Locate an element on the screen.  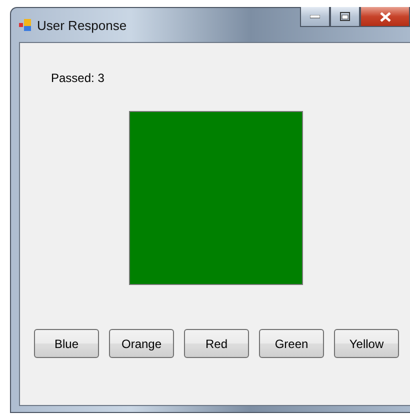
color-button: Blue is located at coordinates (66, 343).